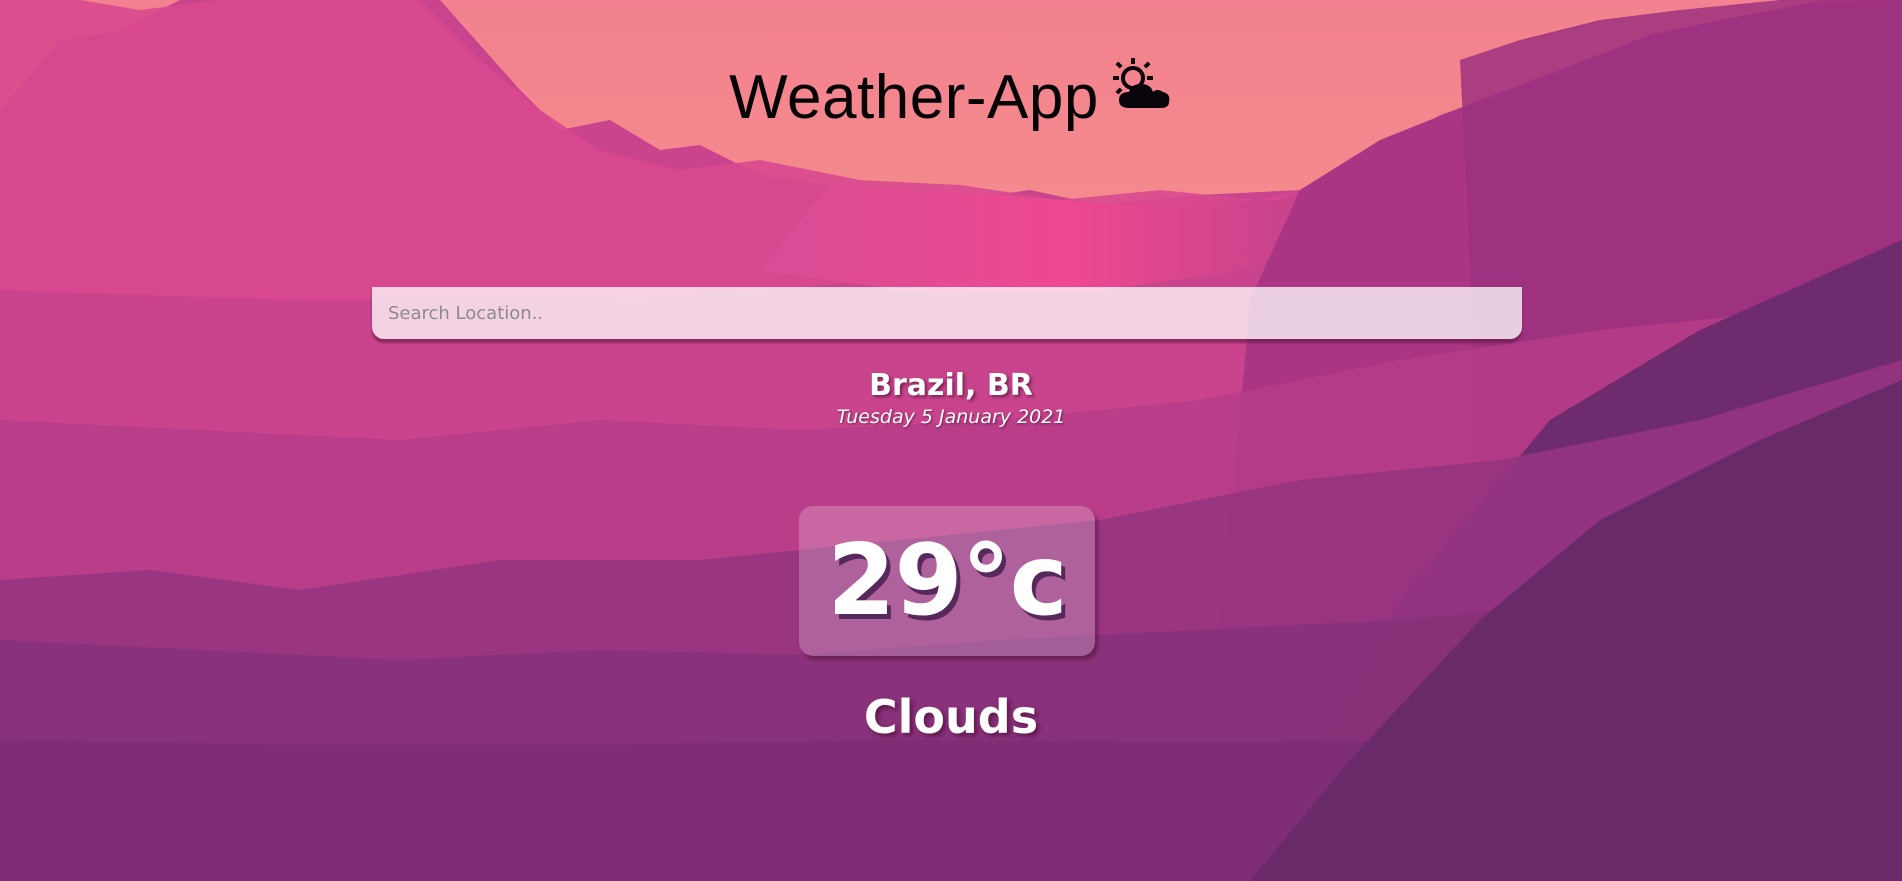 This screenshot has width=1902, height=881. What do you see at coordinates (951, 417) in the screenshot?
I see `location-date: Tuesday 5 January 2021` at bounding box center [951, 417].